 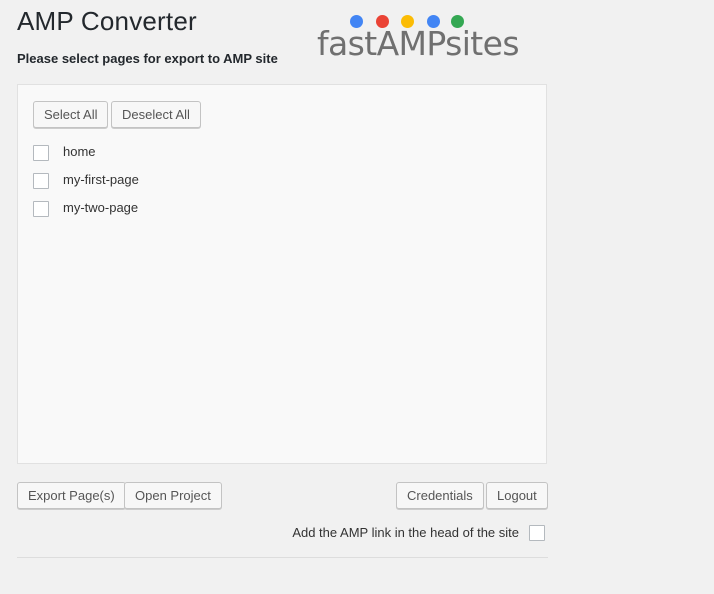 What do you see at coordinates (440, 495) in the screenshot?
I see `credentials-button: Credentials` at bounding box center [440, 495].